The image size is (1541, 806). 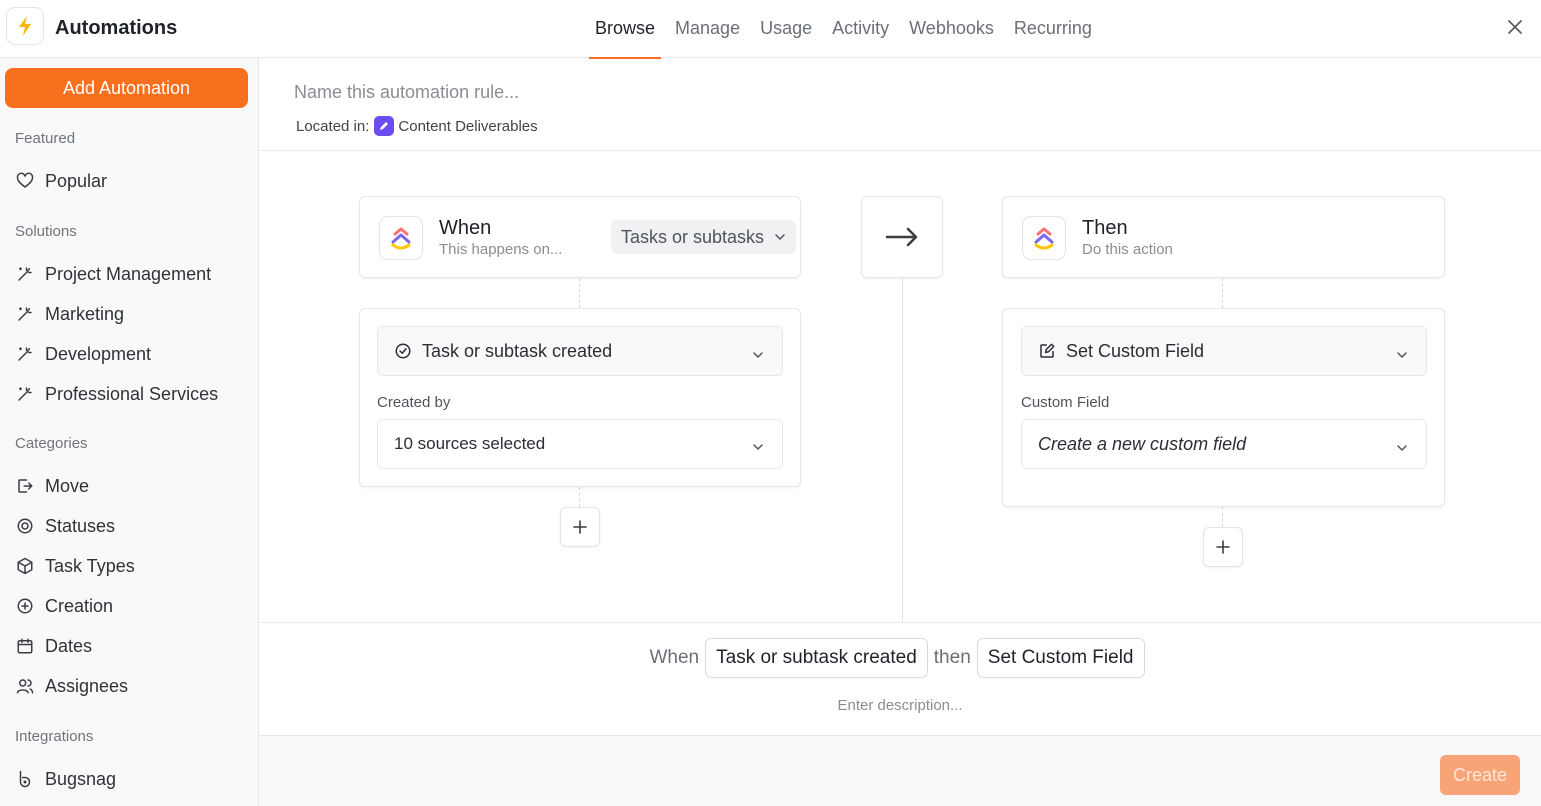 I want to click on rule-name-input, so click(x=594, y=92).